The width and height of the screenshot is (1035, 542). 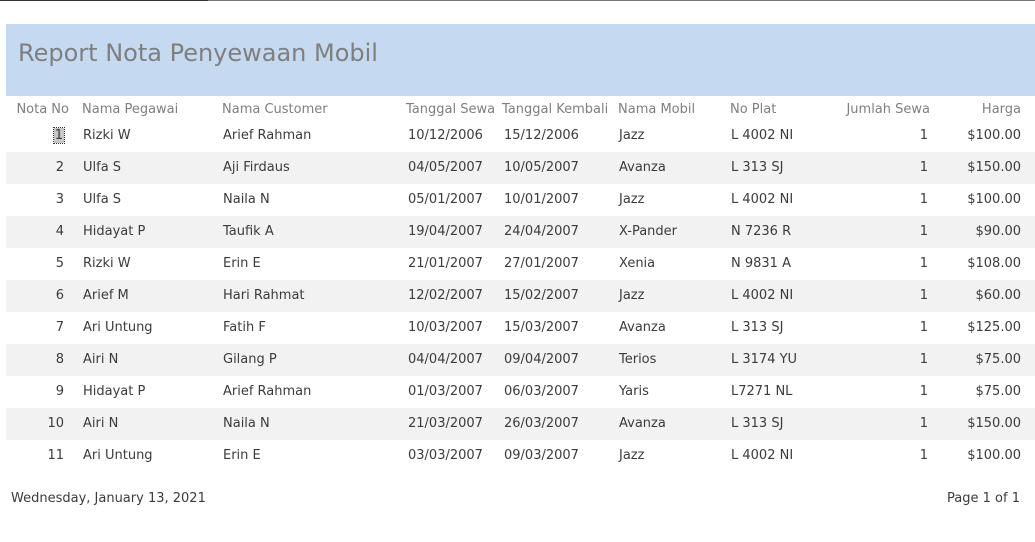 I want to click on nama-customer-cell: Taufik A, so click(x=248, y=231).